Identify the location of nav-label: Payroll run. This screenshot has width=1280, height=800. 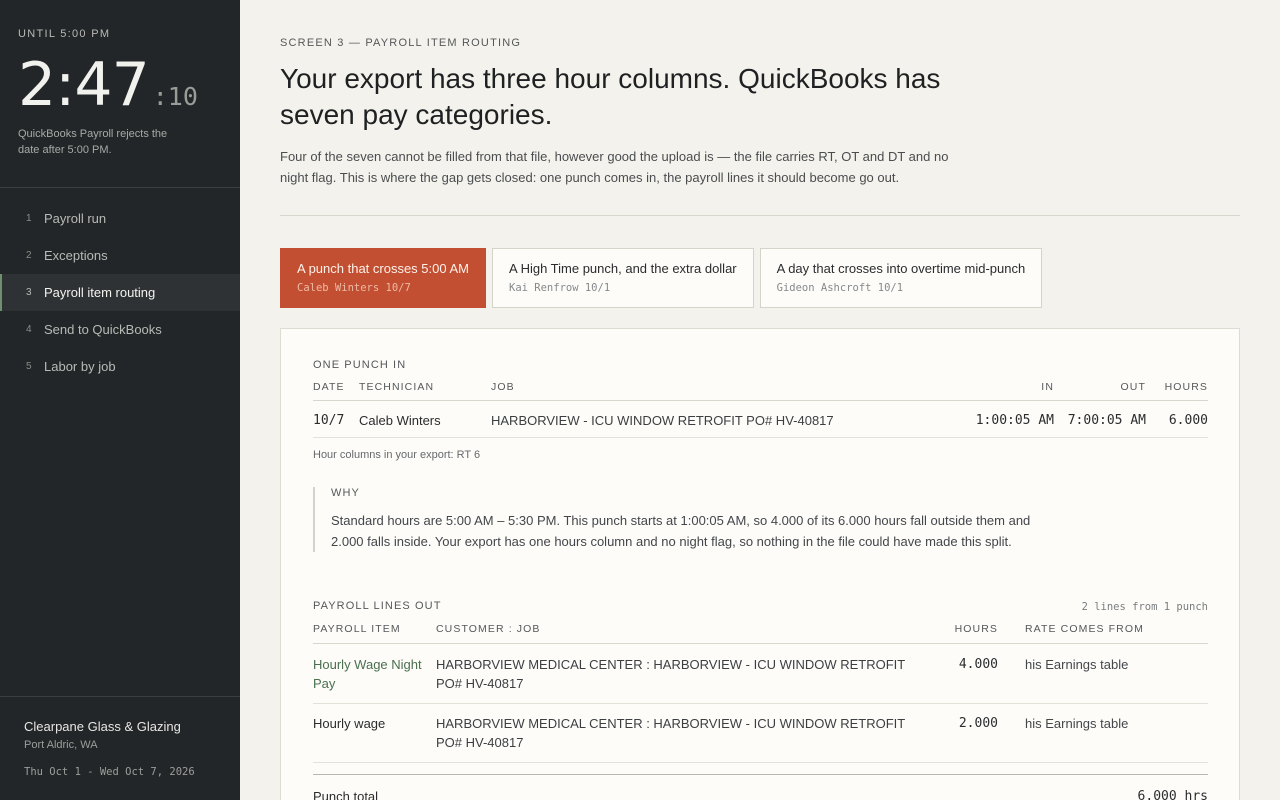
(75, 218).